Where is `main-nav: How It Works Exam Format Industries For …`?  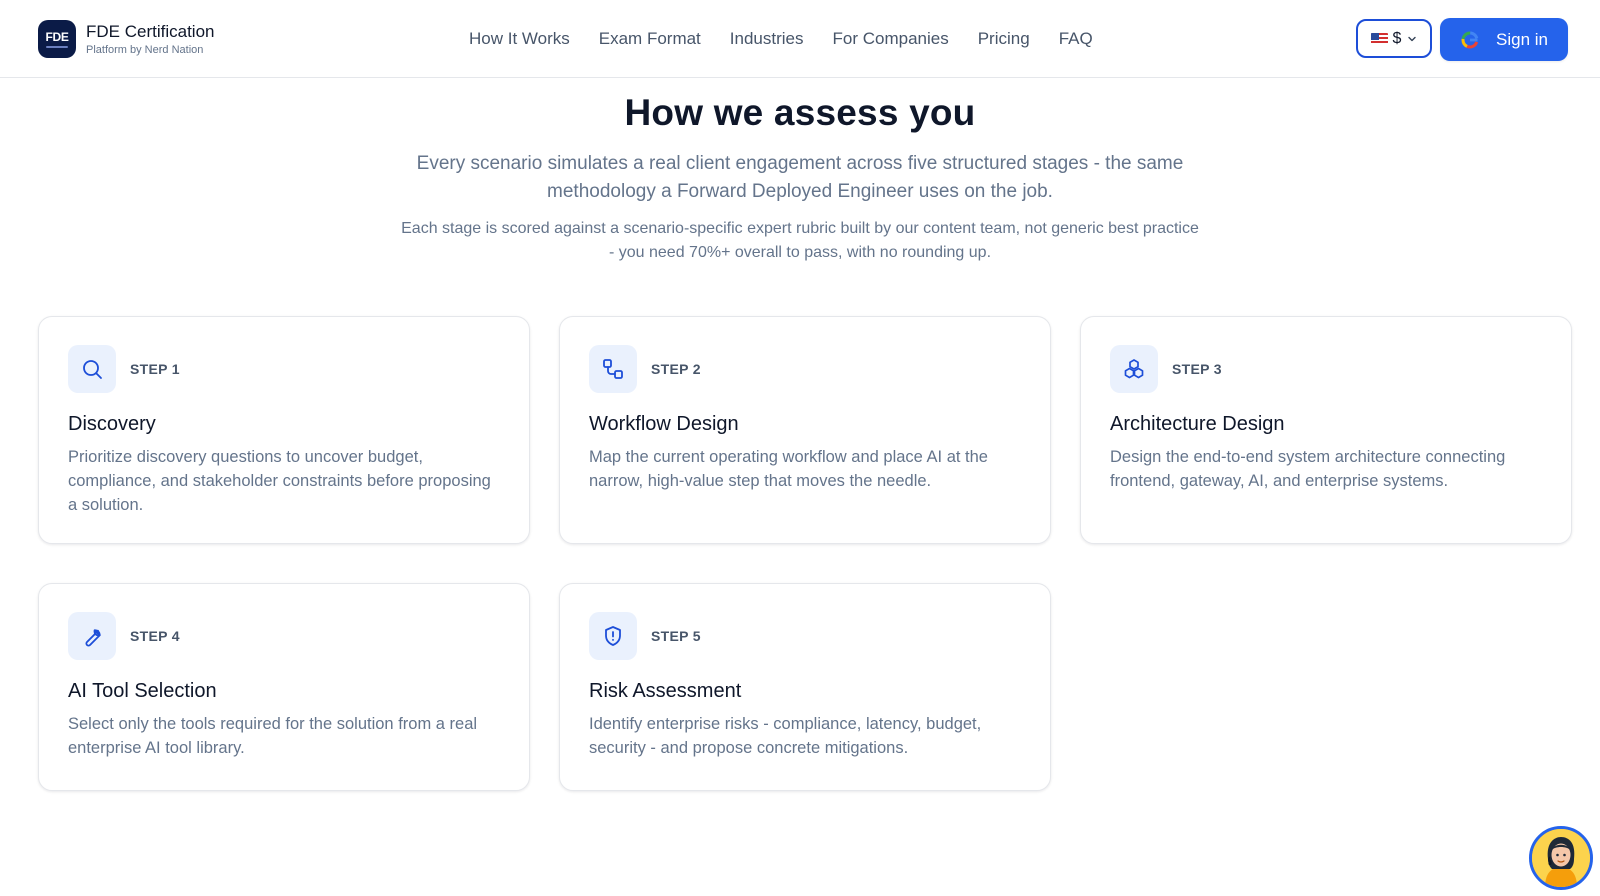 main-nav: How It Works Exam Format Industries For … is located at coordinates (795, 39).